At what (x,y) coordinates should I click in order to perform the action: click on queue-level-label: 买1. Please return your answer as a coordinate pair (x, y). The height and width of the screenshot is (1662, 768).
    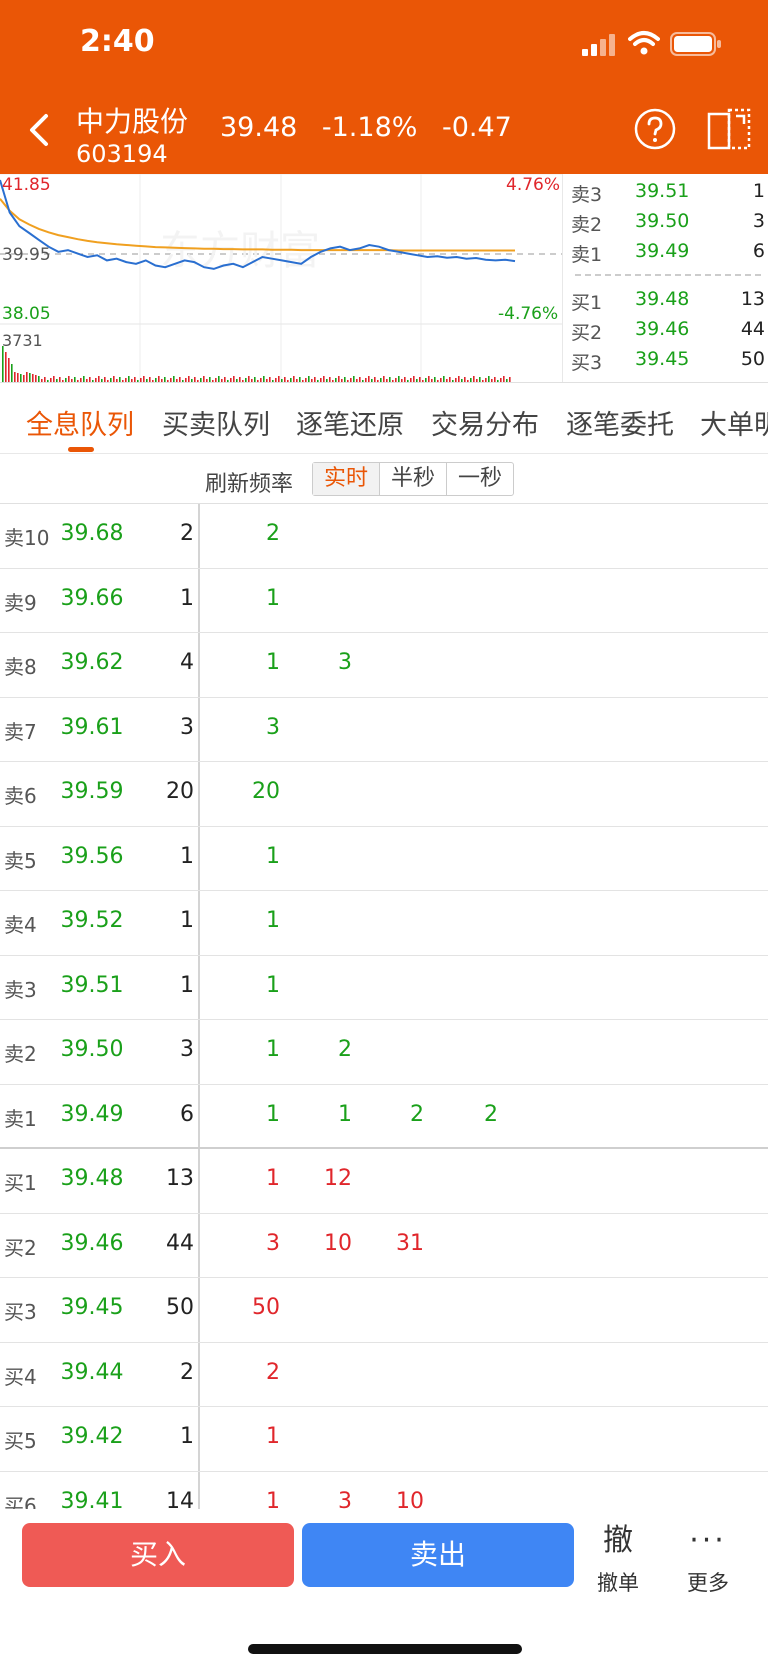
    Looking at the image, I should click on (20, 1183).